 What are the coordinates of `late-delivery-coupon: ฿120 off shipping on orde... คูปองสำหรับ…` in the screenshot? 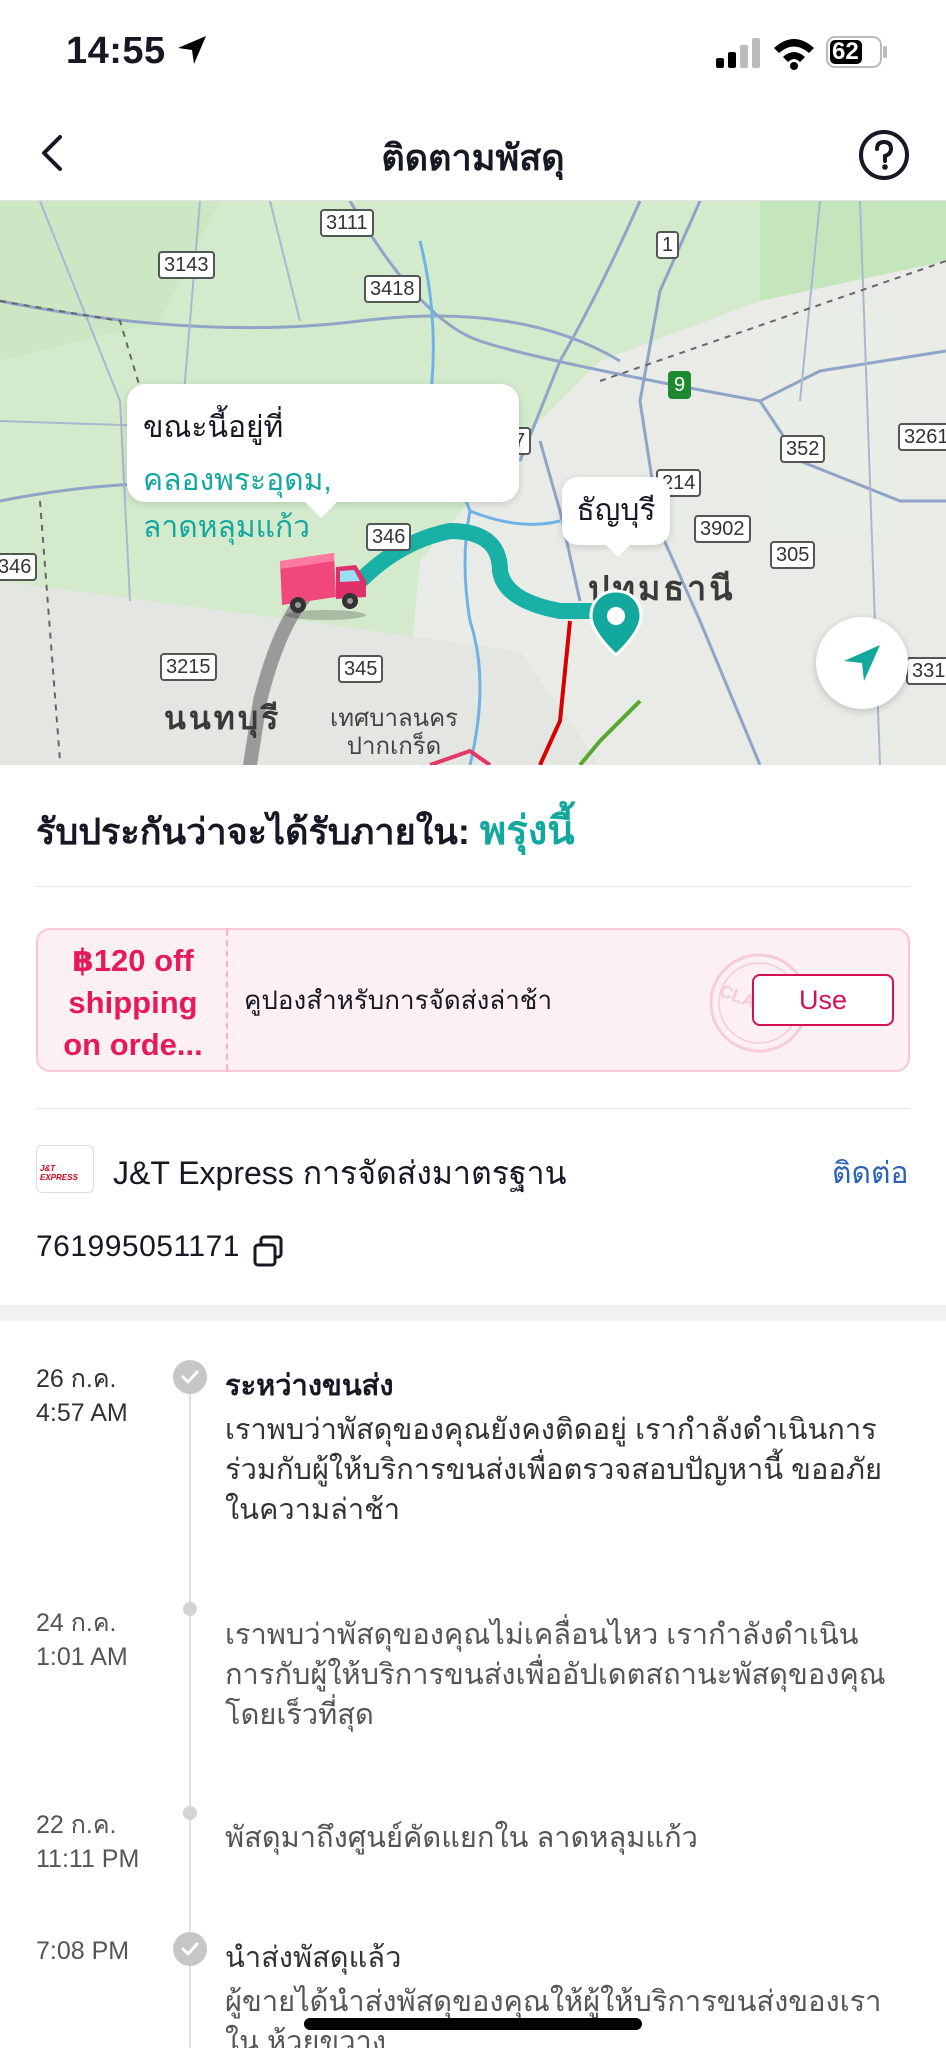 It's located at (473, 1000).